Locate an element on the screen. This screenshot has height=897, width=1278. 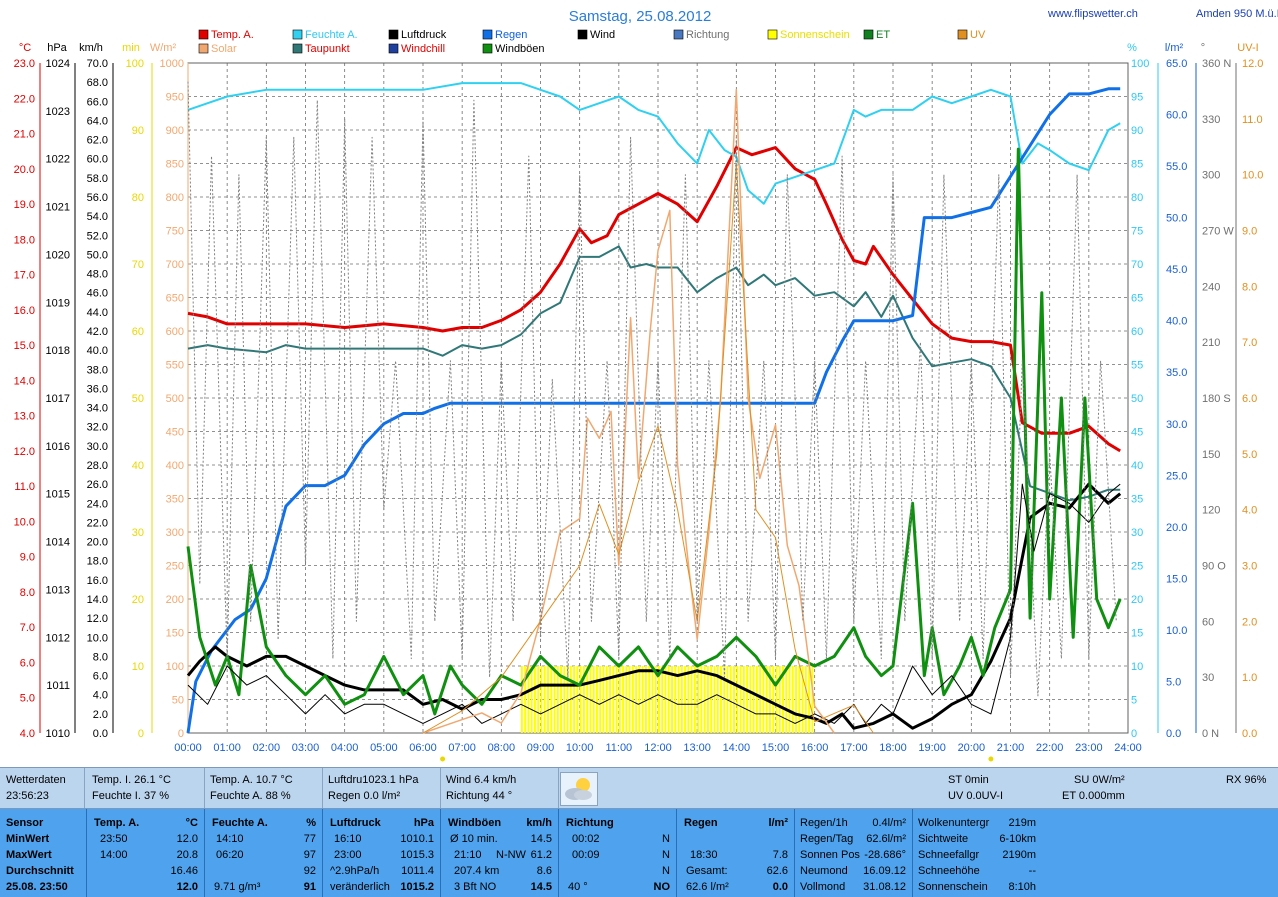
tick-label: 17.0 is located at coordinates (24, 276).